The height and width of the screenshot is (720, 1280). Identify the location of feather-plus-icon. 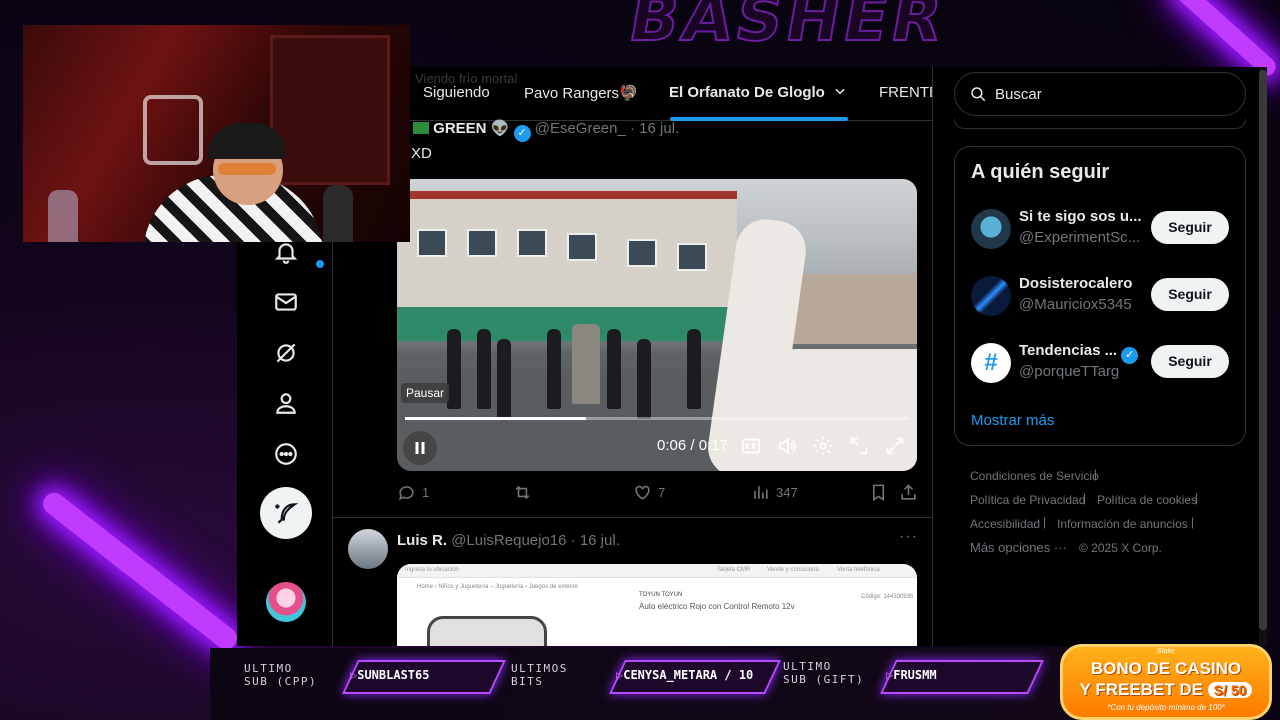
(287, 513).